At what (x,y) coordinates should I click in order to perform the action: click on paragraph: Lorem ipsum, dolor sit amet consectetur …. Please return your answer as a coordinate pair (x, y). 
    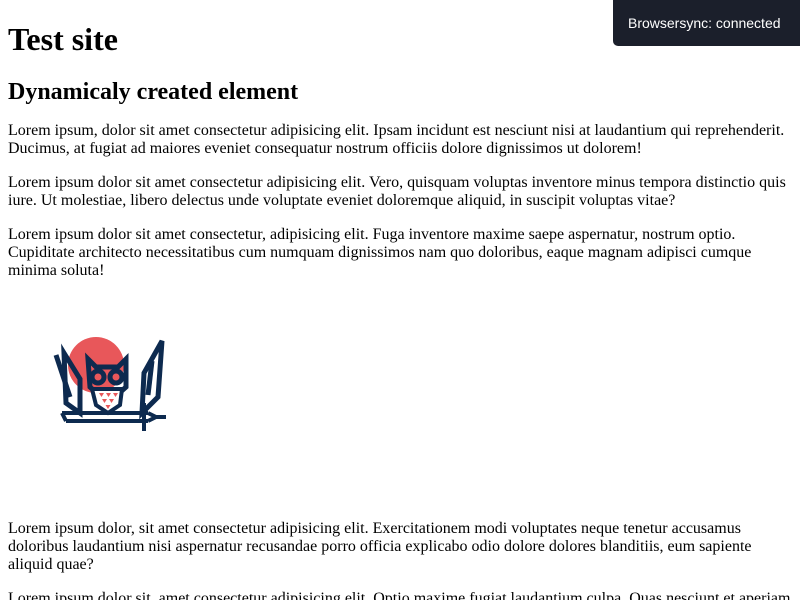
    Looking at the image, I should click on (396, 139).